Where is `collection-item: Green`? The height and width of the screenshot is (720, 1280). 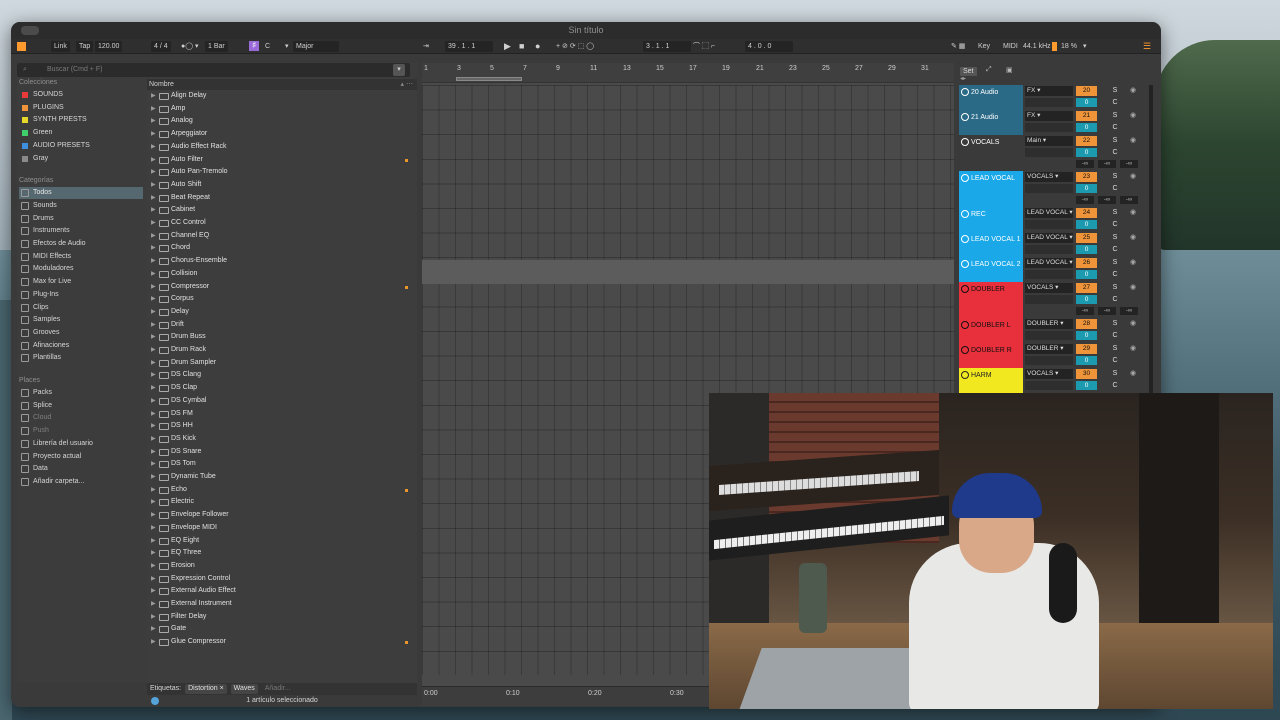 collection-item: Green is located at coordinates (81, 133).